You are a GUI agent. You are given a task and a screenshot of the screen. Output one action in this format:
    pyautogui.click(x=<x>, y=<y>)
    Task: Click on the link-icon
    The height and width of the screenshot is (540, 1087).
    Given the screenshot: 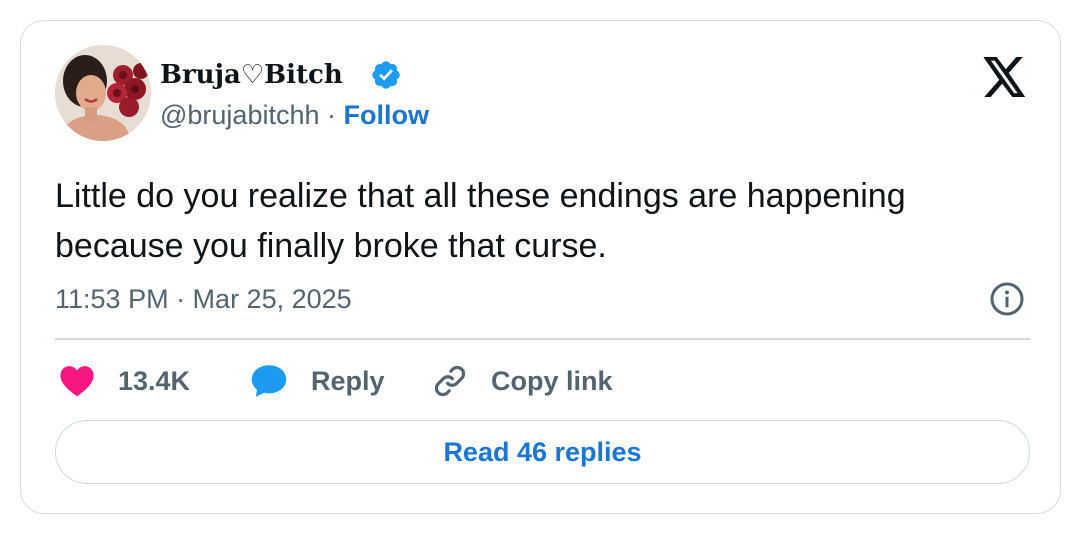 What is the action you would take?
    pyautogui.click(x=450, y=381)
    